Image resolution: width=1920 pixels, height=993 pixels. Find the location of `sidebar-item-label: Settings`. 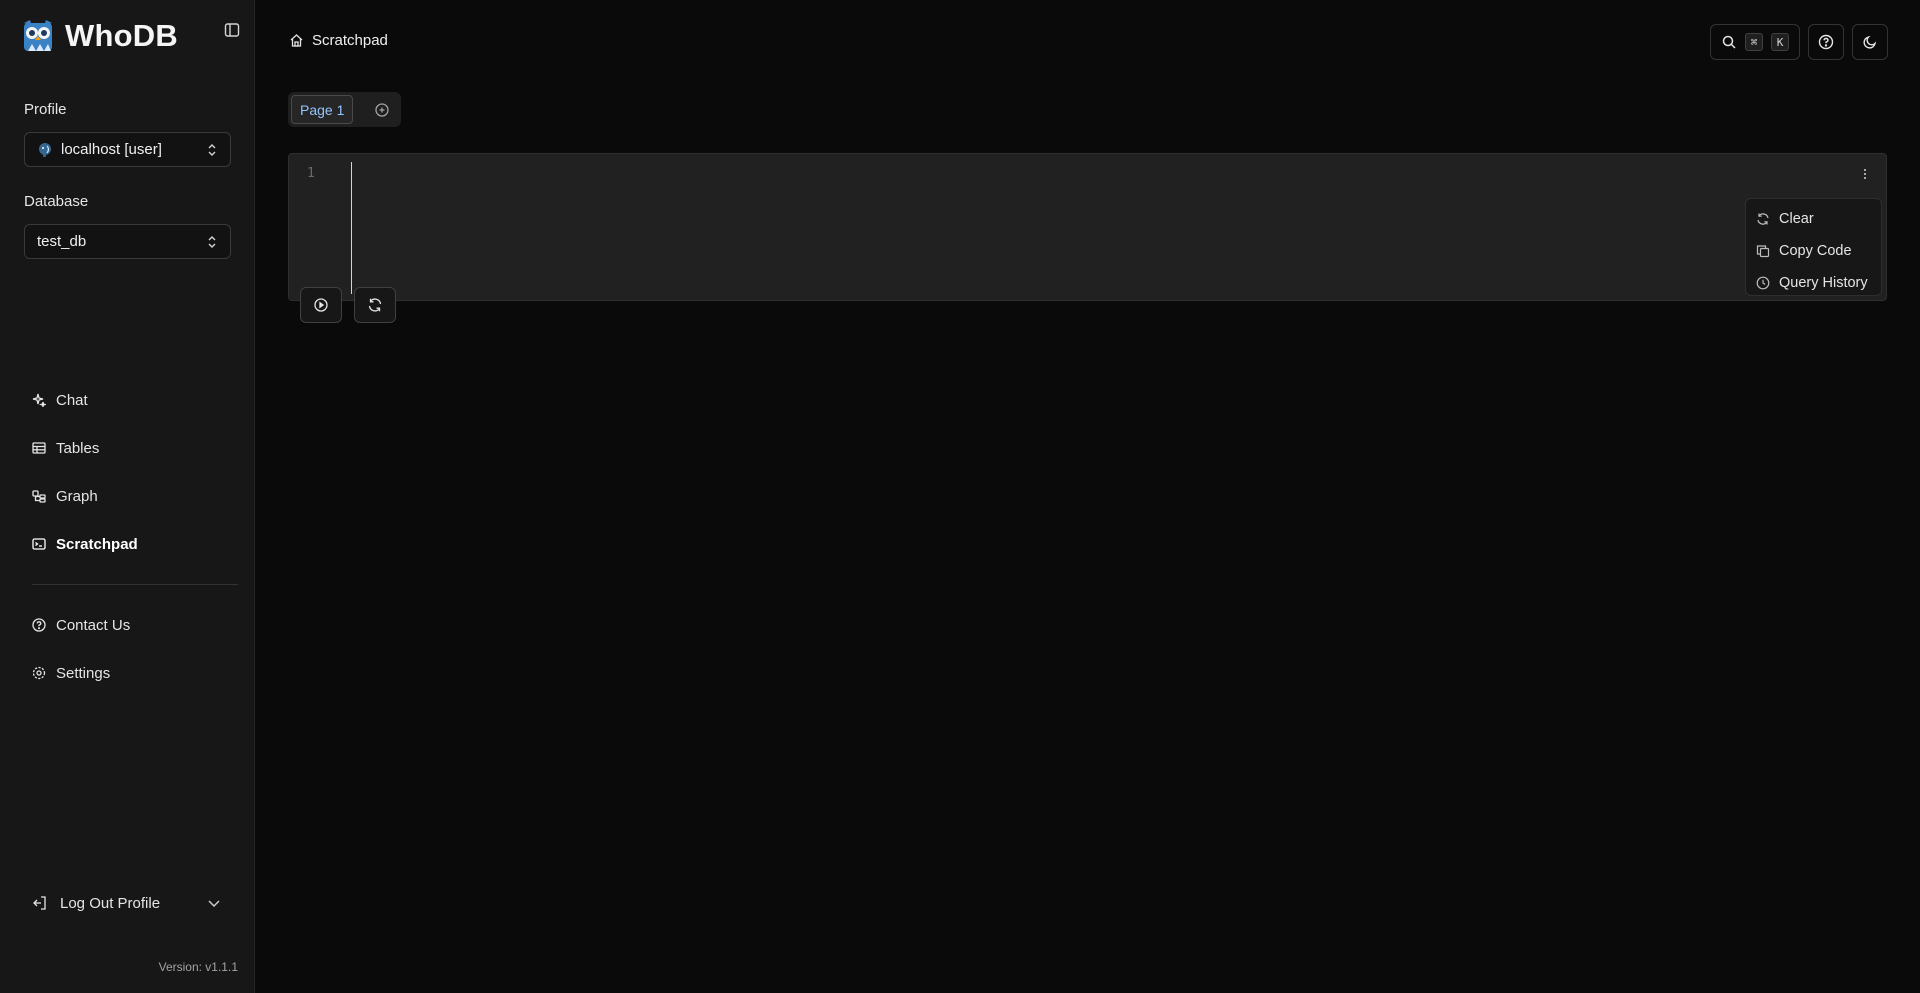

sidebar-item-label: Settings is located at coordinates (83, 673).